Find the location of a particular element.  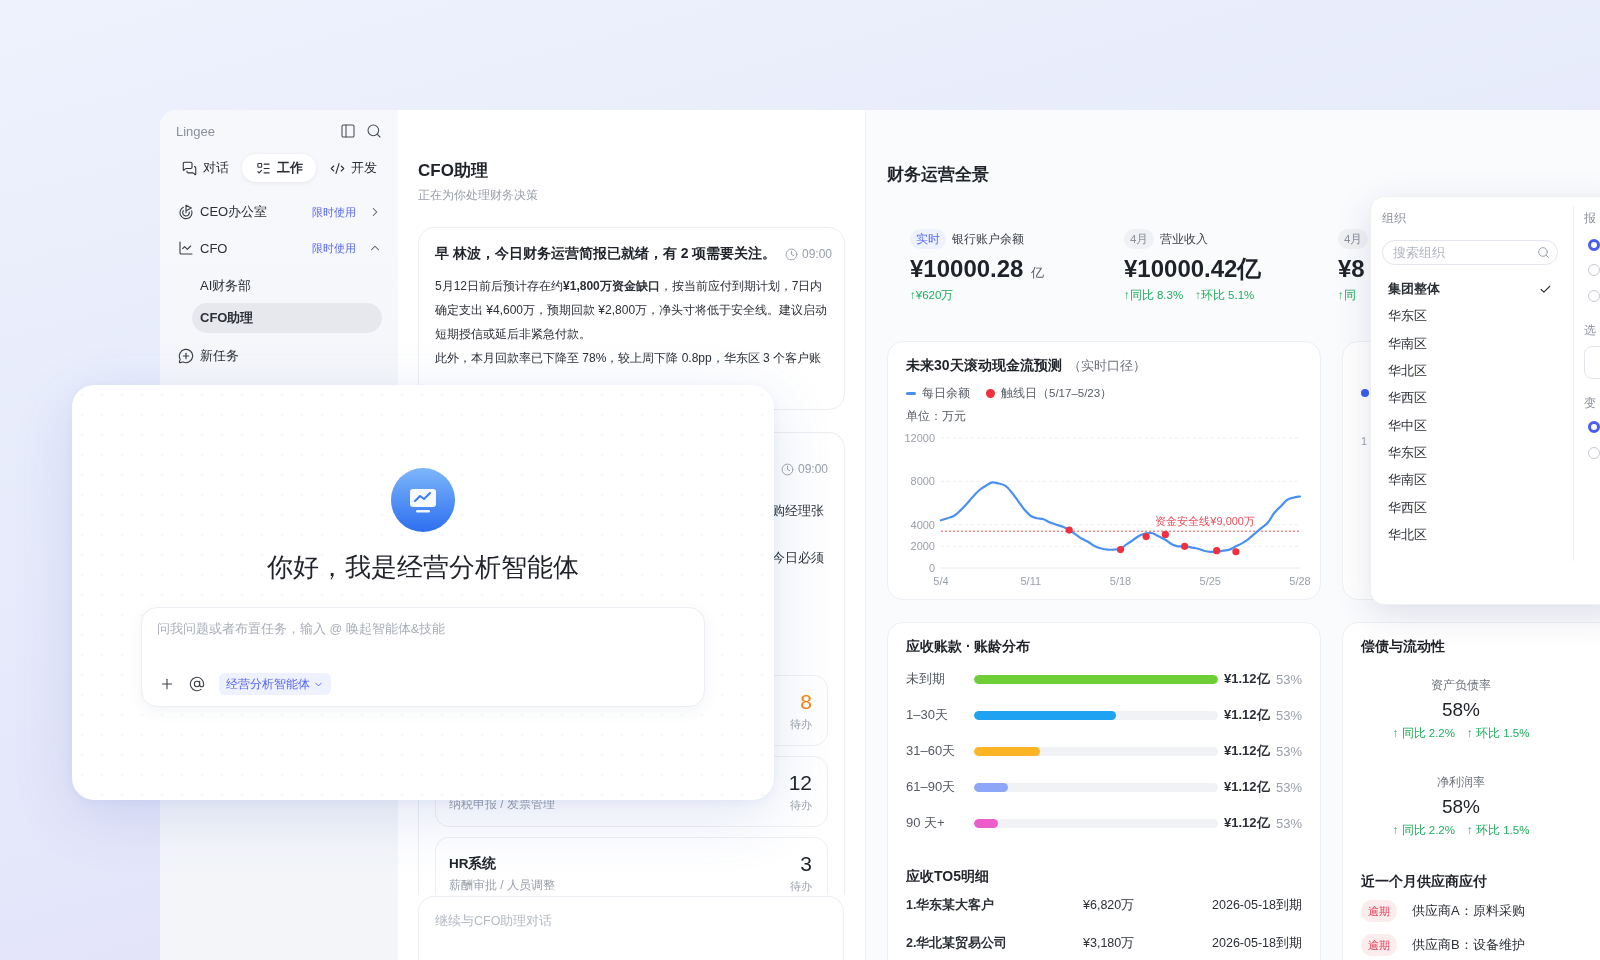

axis-label: 5/18 is located at coordinates (1120, 581).